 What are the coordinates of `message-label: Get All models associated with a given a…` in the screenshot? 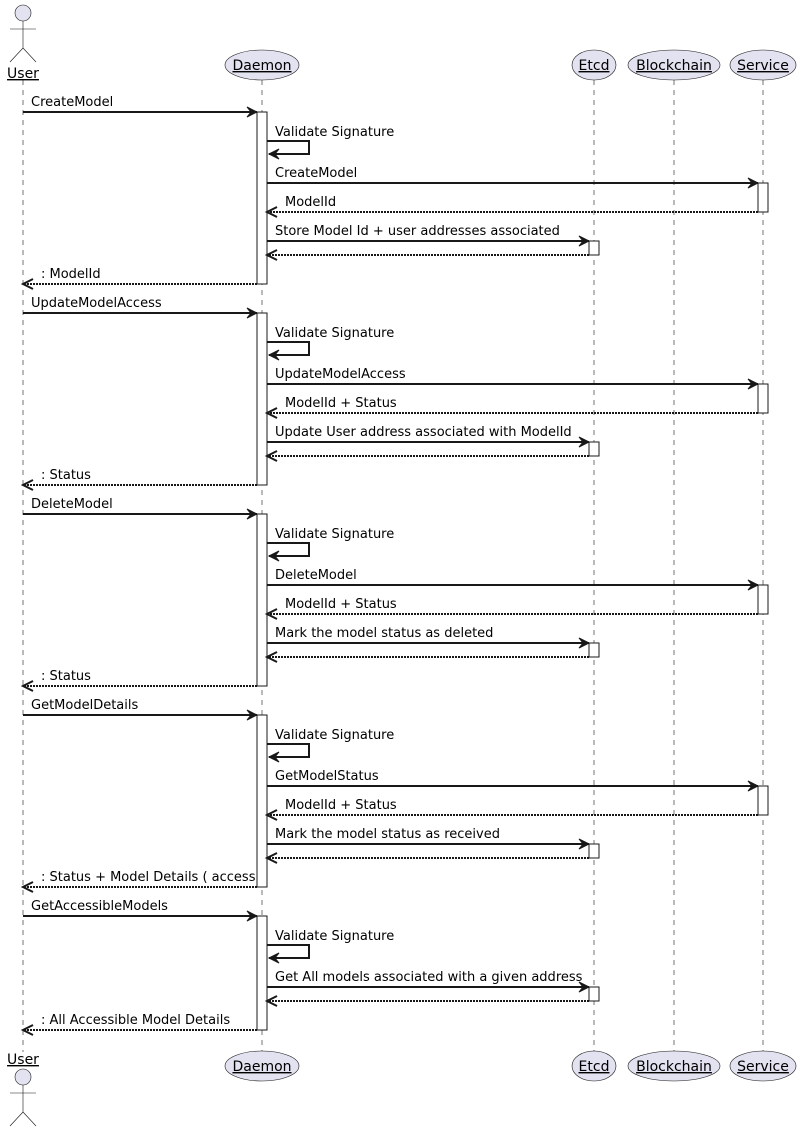 It's located at (429, 977).